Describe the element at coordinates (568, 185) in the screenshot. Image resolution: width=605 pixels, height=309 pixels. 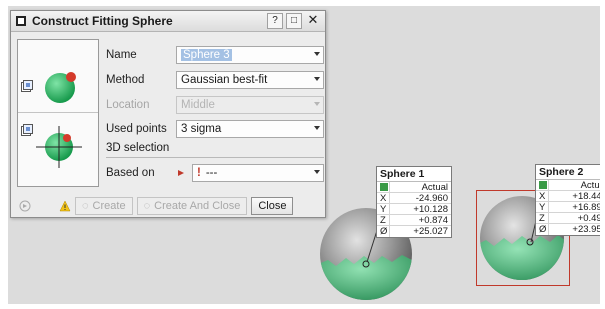
I see `sphere-2-label-header-row: Actual` at that location.